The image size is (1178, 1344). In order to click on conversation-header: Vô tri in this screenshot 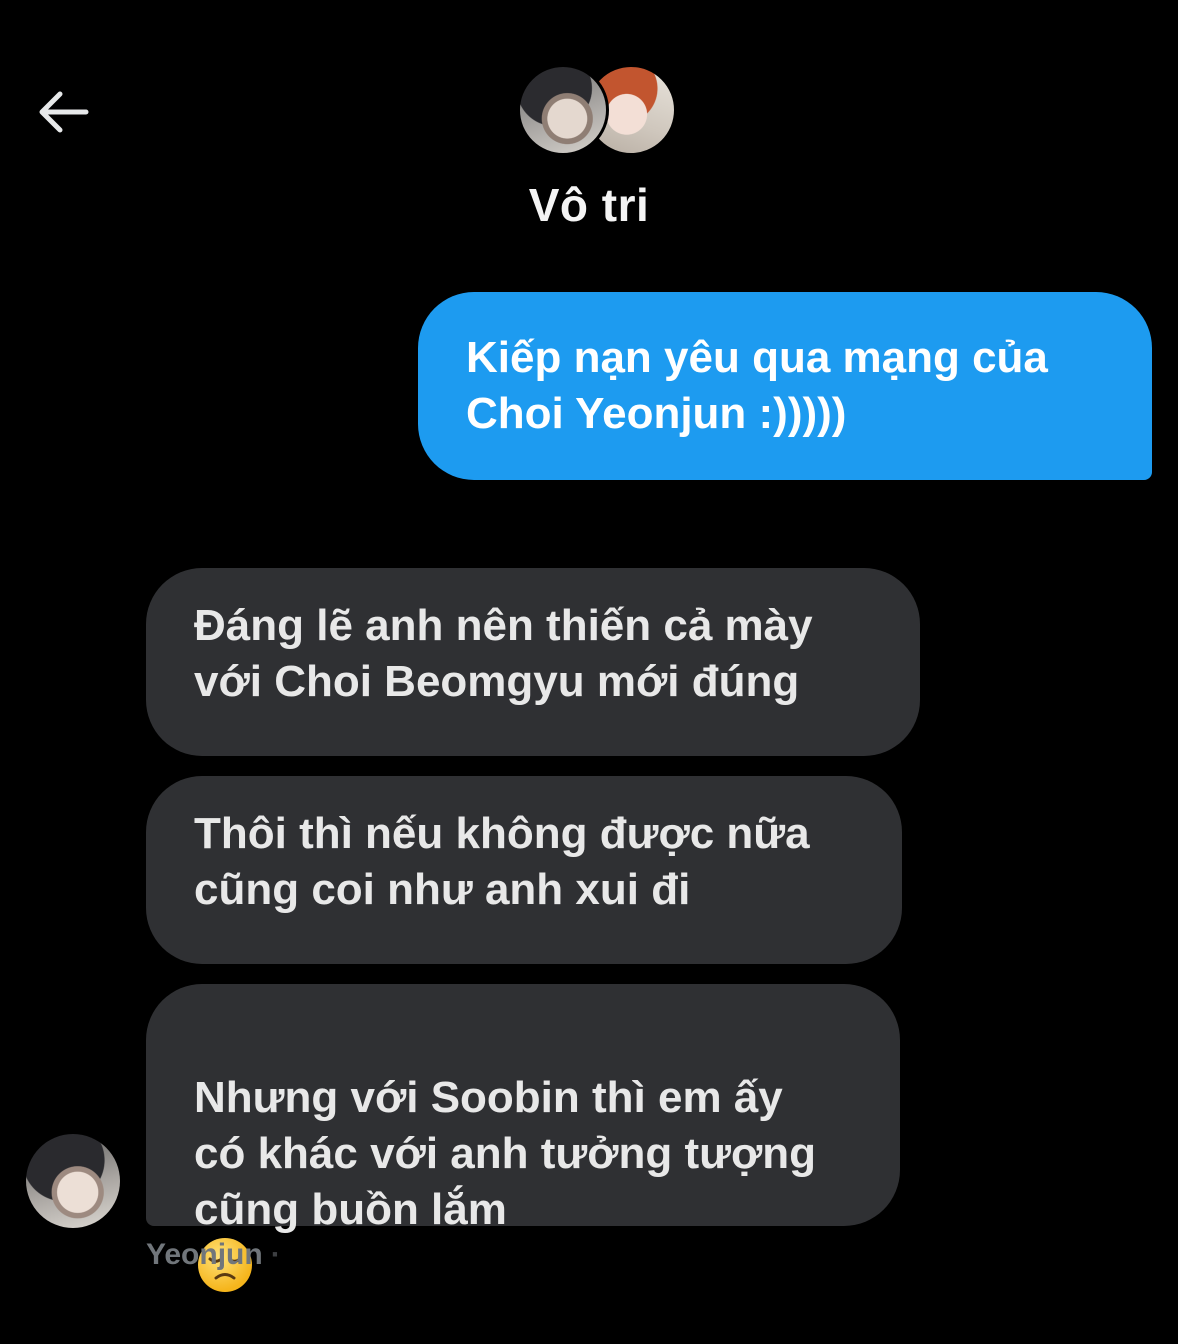, I will do `click(589, 146)`.